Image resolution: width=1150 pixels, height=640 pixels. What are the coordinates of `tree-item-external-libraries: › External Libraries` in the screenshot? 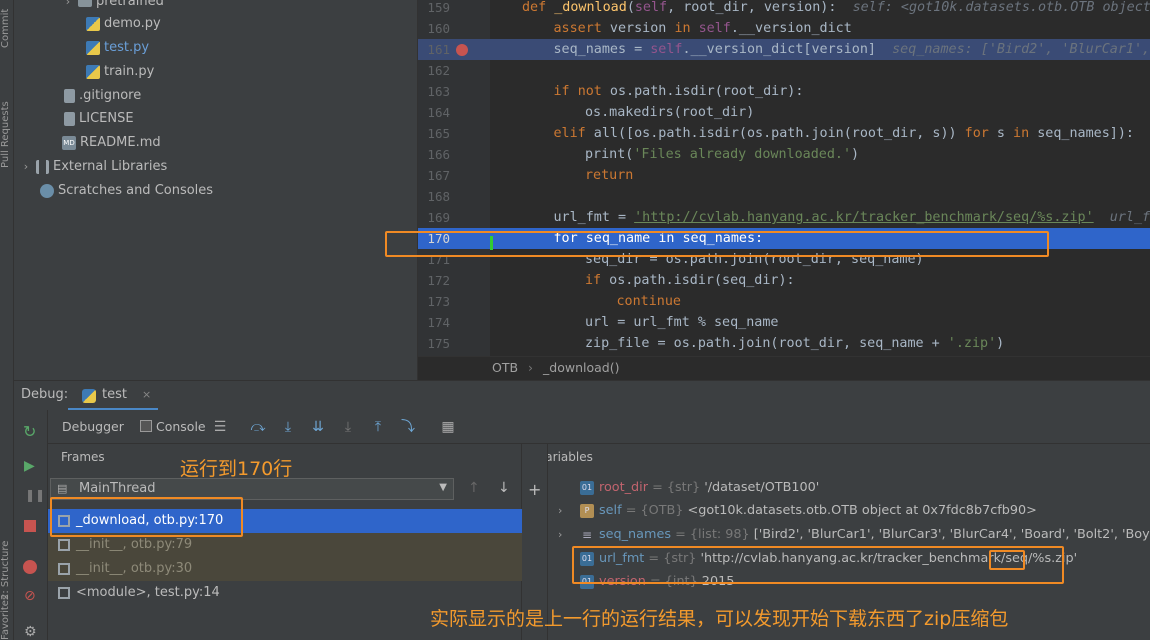 It's located at (93, 167).